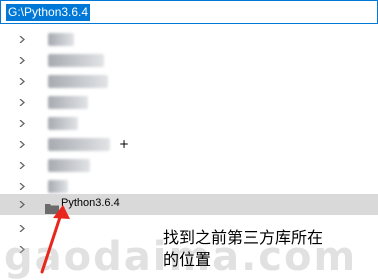 Image resolution: width=378 pixels, height=280 pixels. What do you see at coordinates (52, 206) in the screenshot?
I see `folder-icon` at bounding box center [52, 206].